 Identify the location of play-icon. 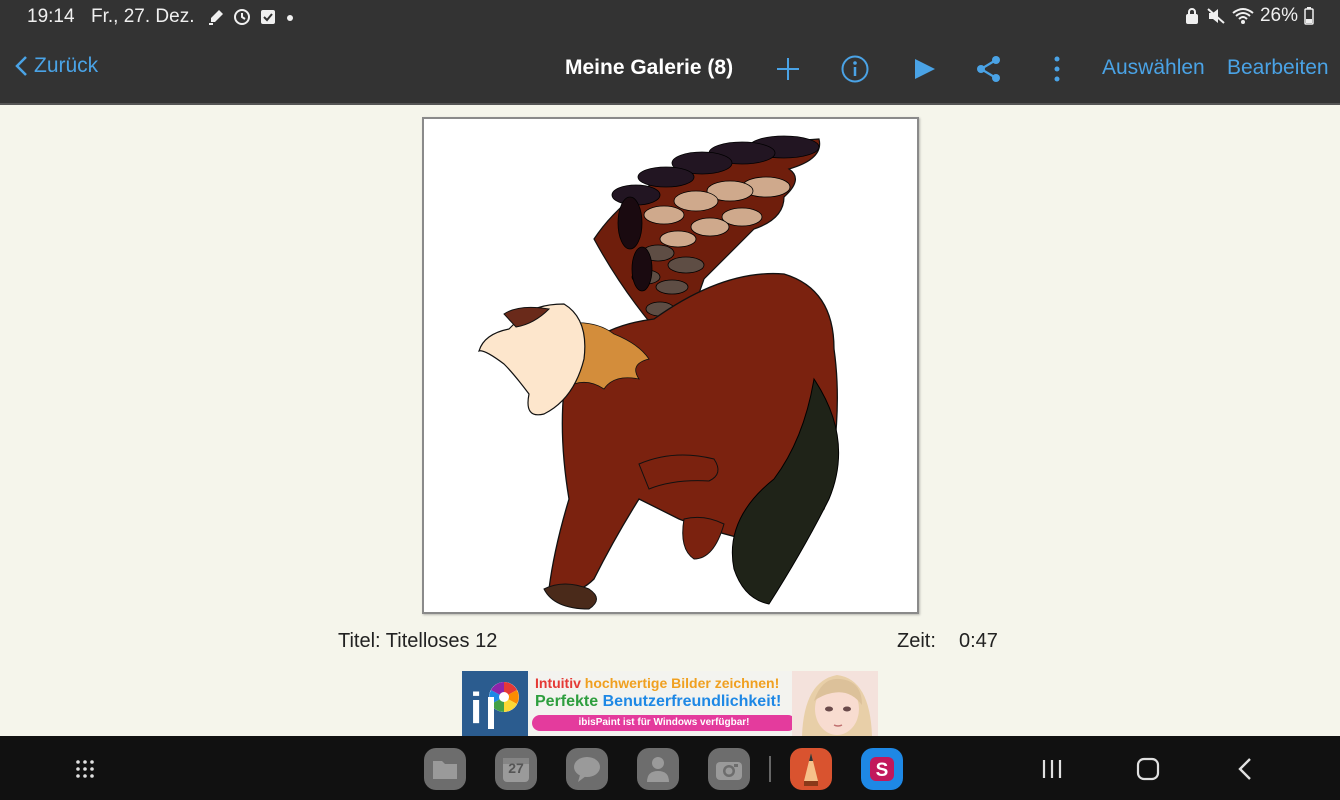
(925, 69).